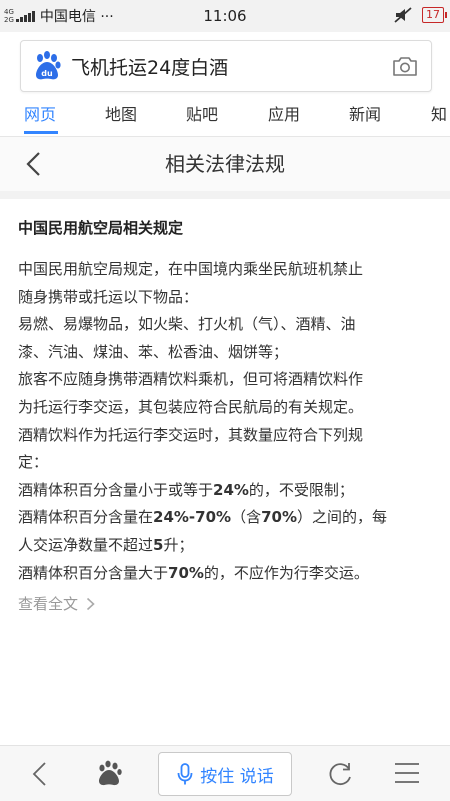  Describe the element at coordinates (33, 462) in the screenshot. I see `paragraph-line: 定：` at that location.